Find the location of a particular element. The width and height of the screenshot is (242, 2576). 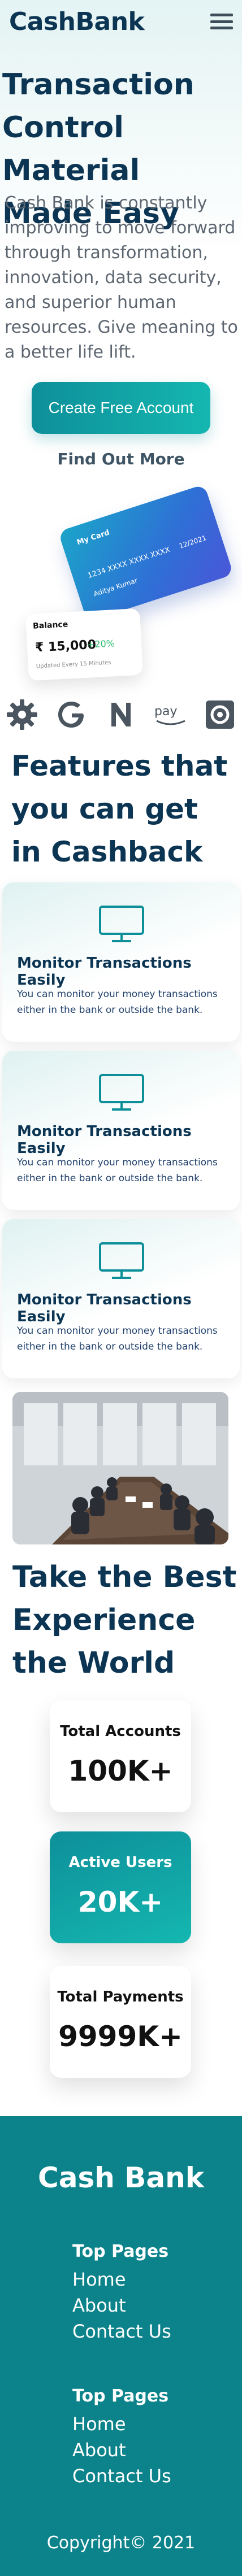

n-logo-icon is located at coordinates (121, 714).